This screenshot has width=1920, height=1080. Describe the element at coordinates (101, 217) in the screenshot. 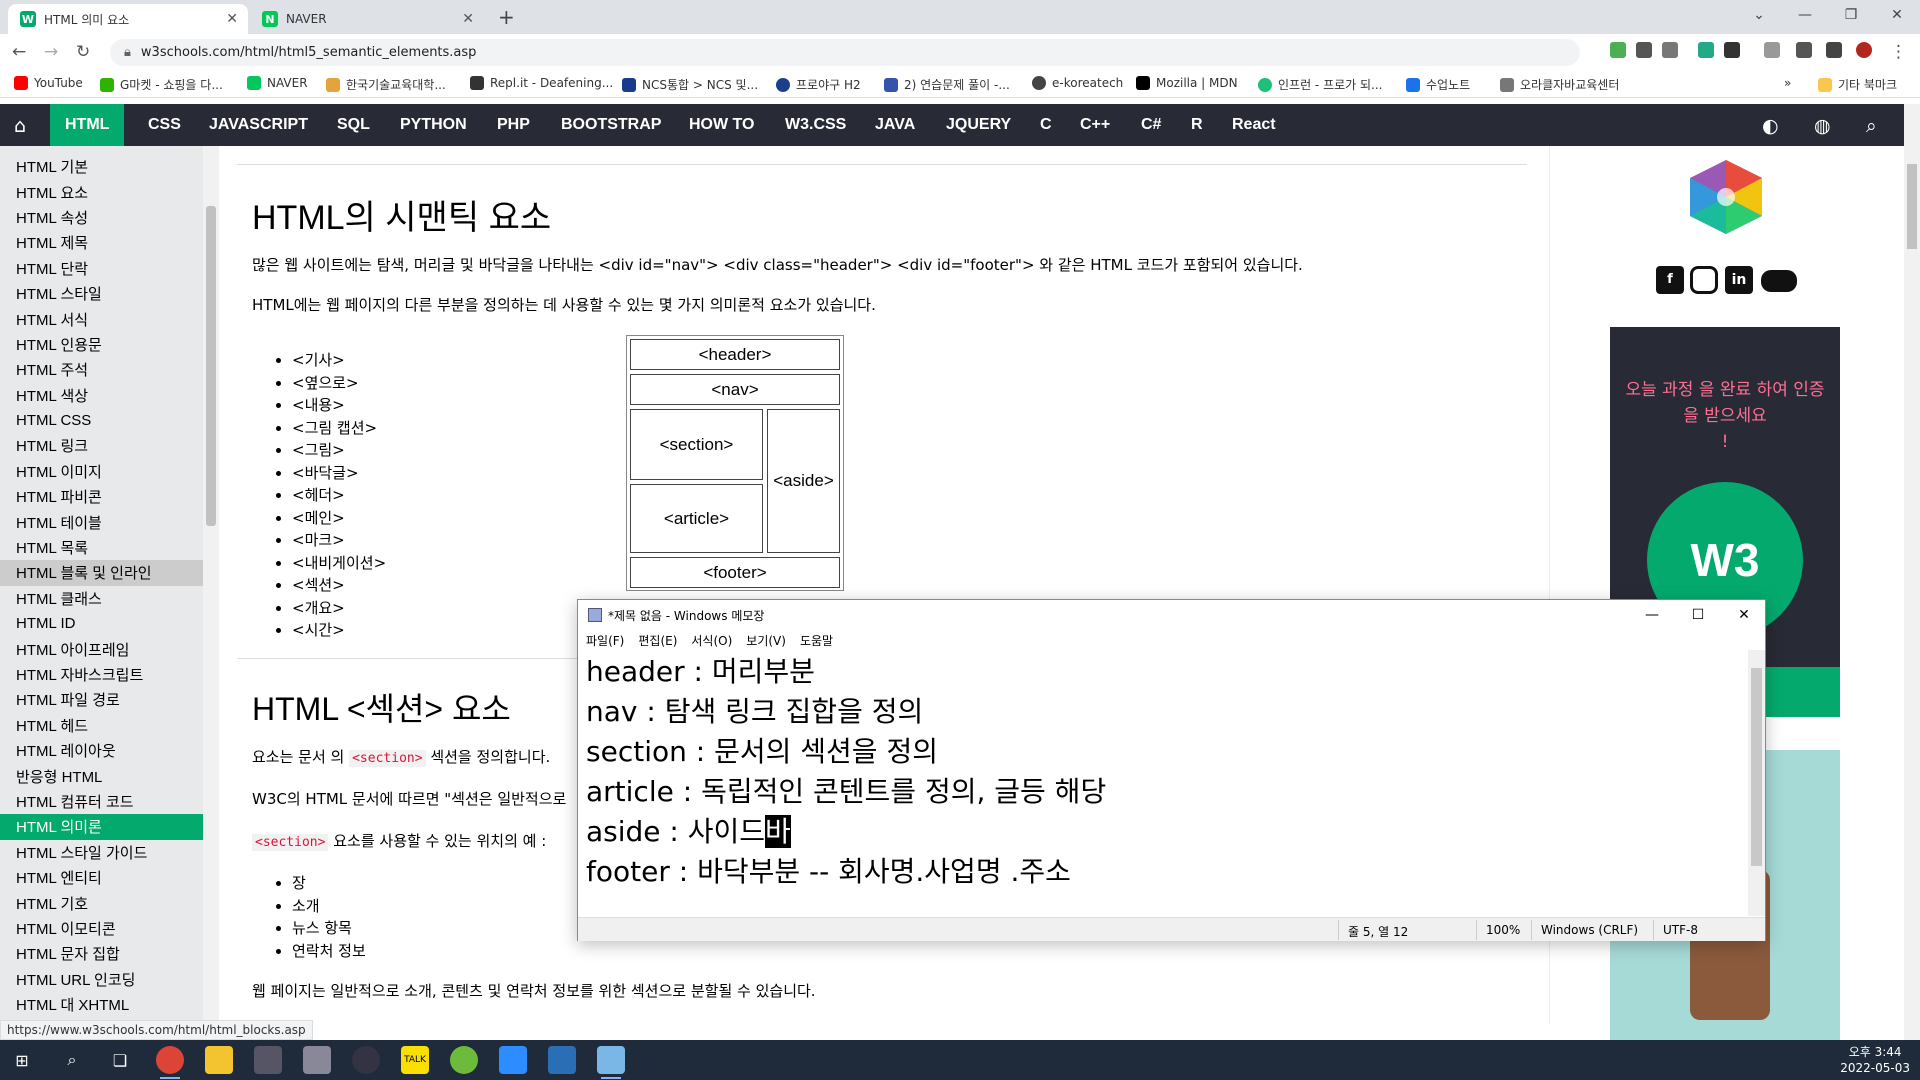

I see `sidebar-item: HTML 속성` at that location.